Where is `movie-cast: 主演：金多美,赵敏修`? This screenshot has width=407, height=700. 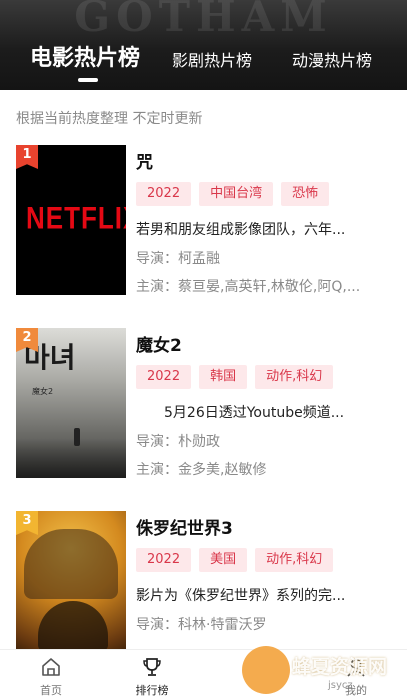
movie-cast: 主演：金多美,赵敏修 is located at coordinates (201, 470).